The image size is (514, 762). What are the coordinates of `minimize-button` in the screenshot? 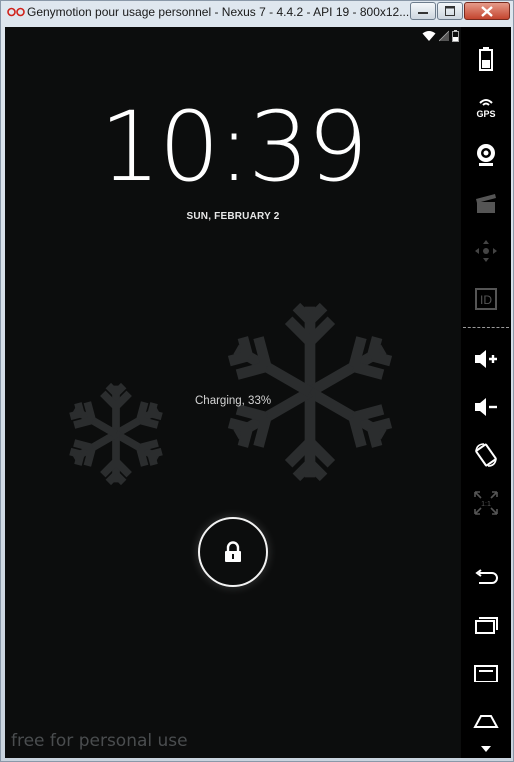 It's located at (423, 11).